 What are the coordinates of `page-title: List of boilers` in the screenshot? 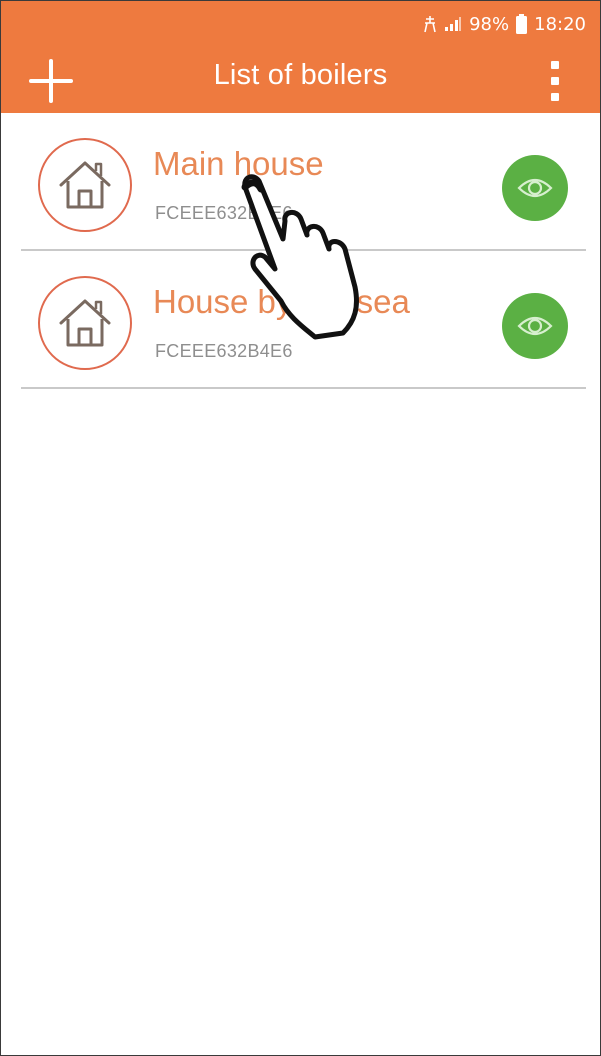 It's located at (300, 75).